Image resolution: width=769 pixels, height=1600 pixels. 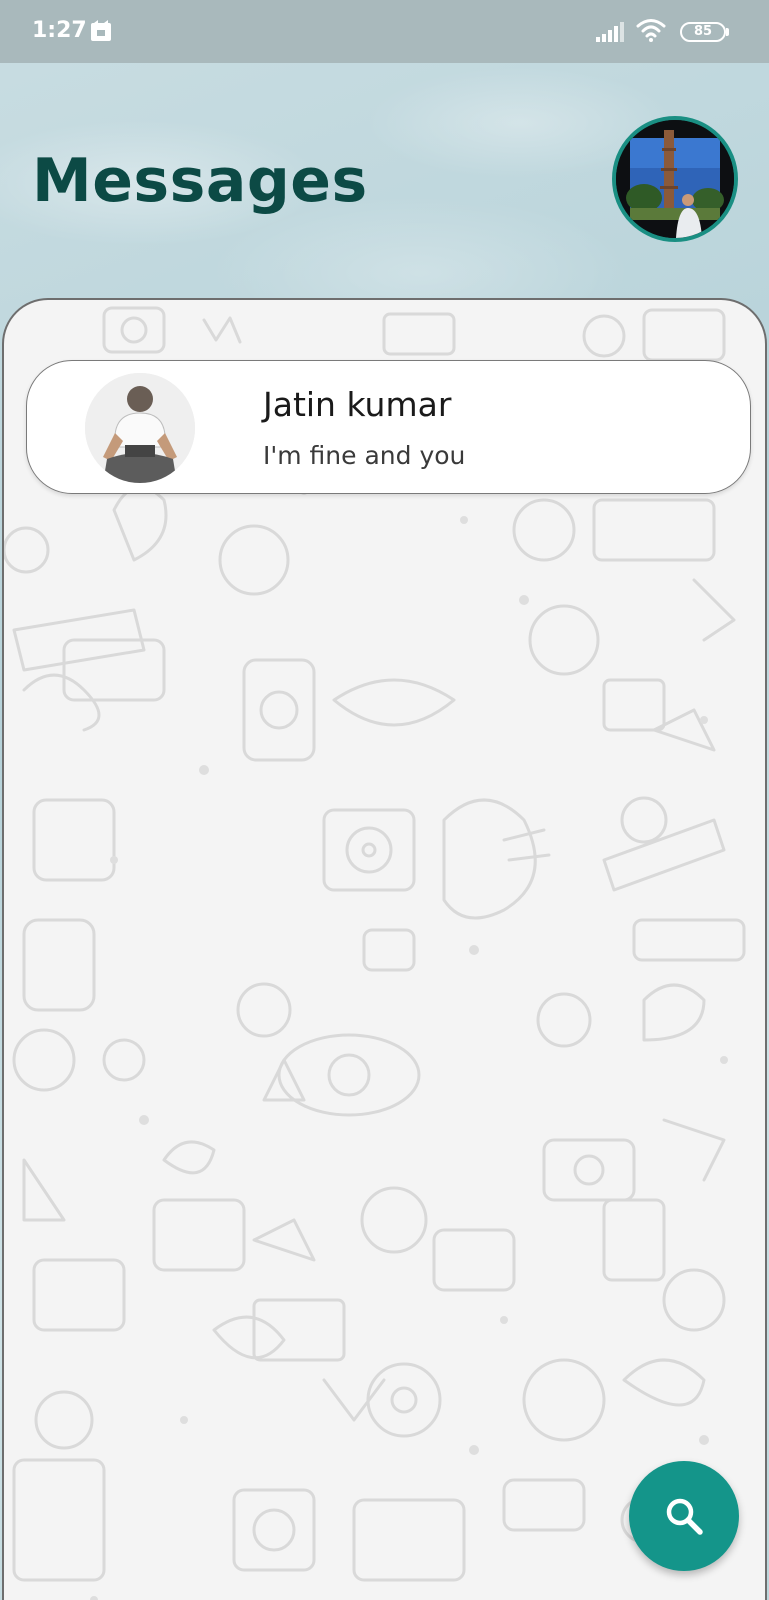 I want to click on last-message-preview: I'm fine and you, so click(x=364, y=455).